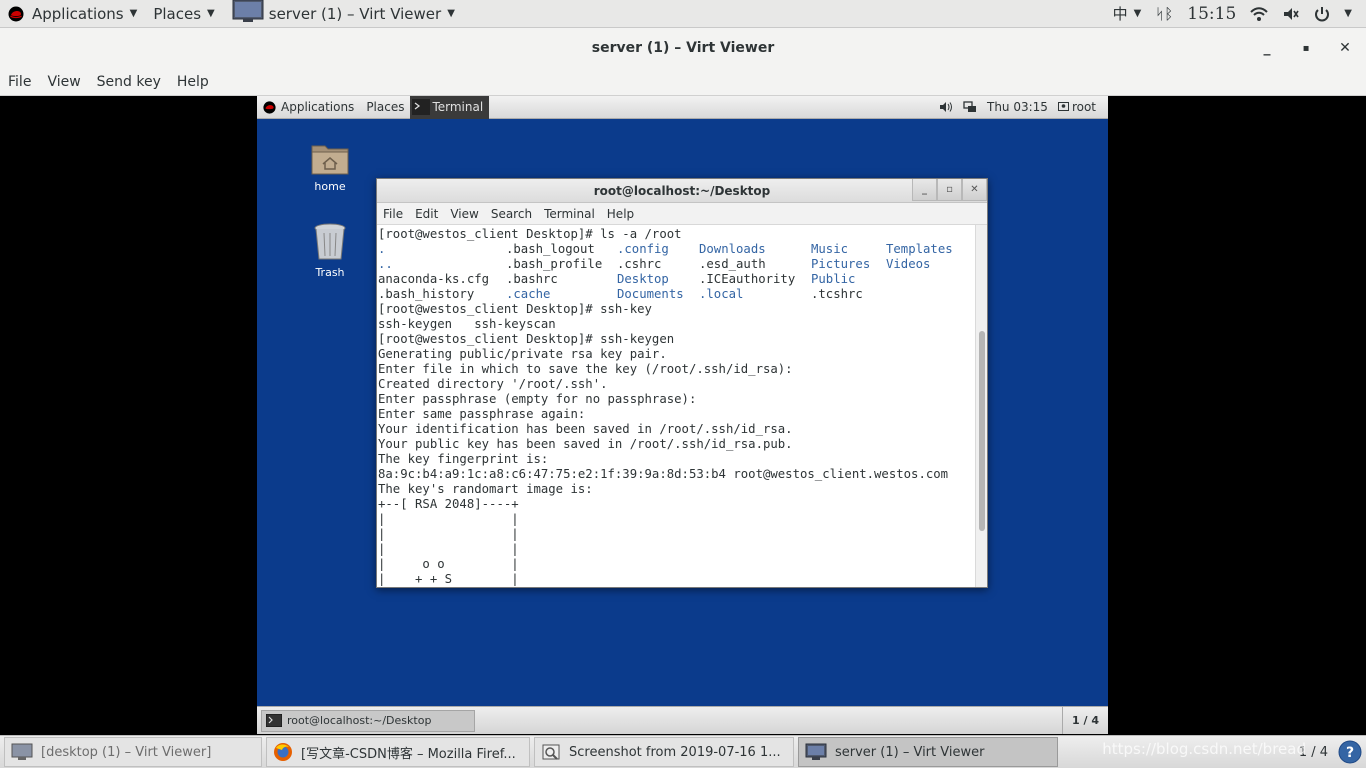  What do you see at coordinates (949, 190) in the screenshot?
I see `terminal-maximize-button: ▫` at bounding box center [949, 190].